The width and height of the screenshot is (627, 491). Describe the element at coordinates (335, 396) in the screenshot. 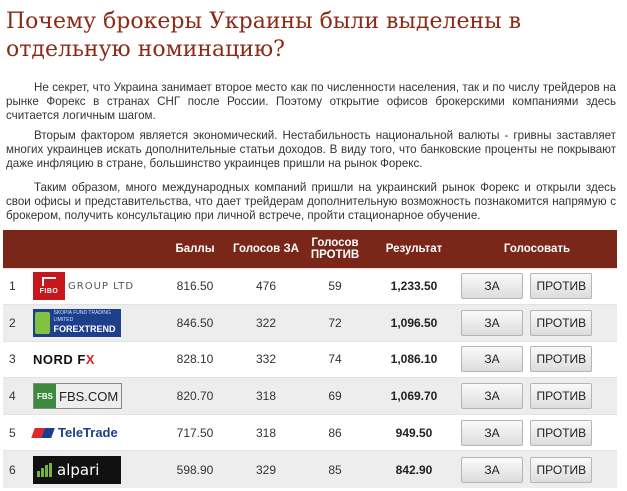

I see `row-votes-against: 69` at that location.